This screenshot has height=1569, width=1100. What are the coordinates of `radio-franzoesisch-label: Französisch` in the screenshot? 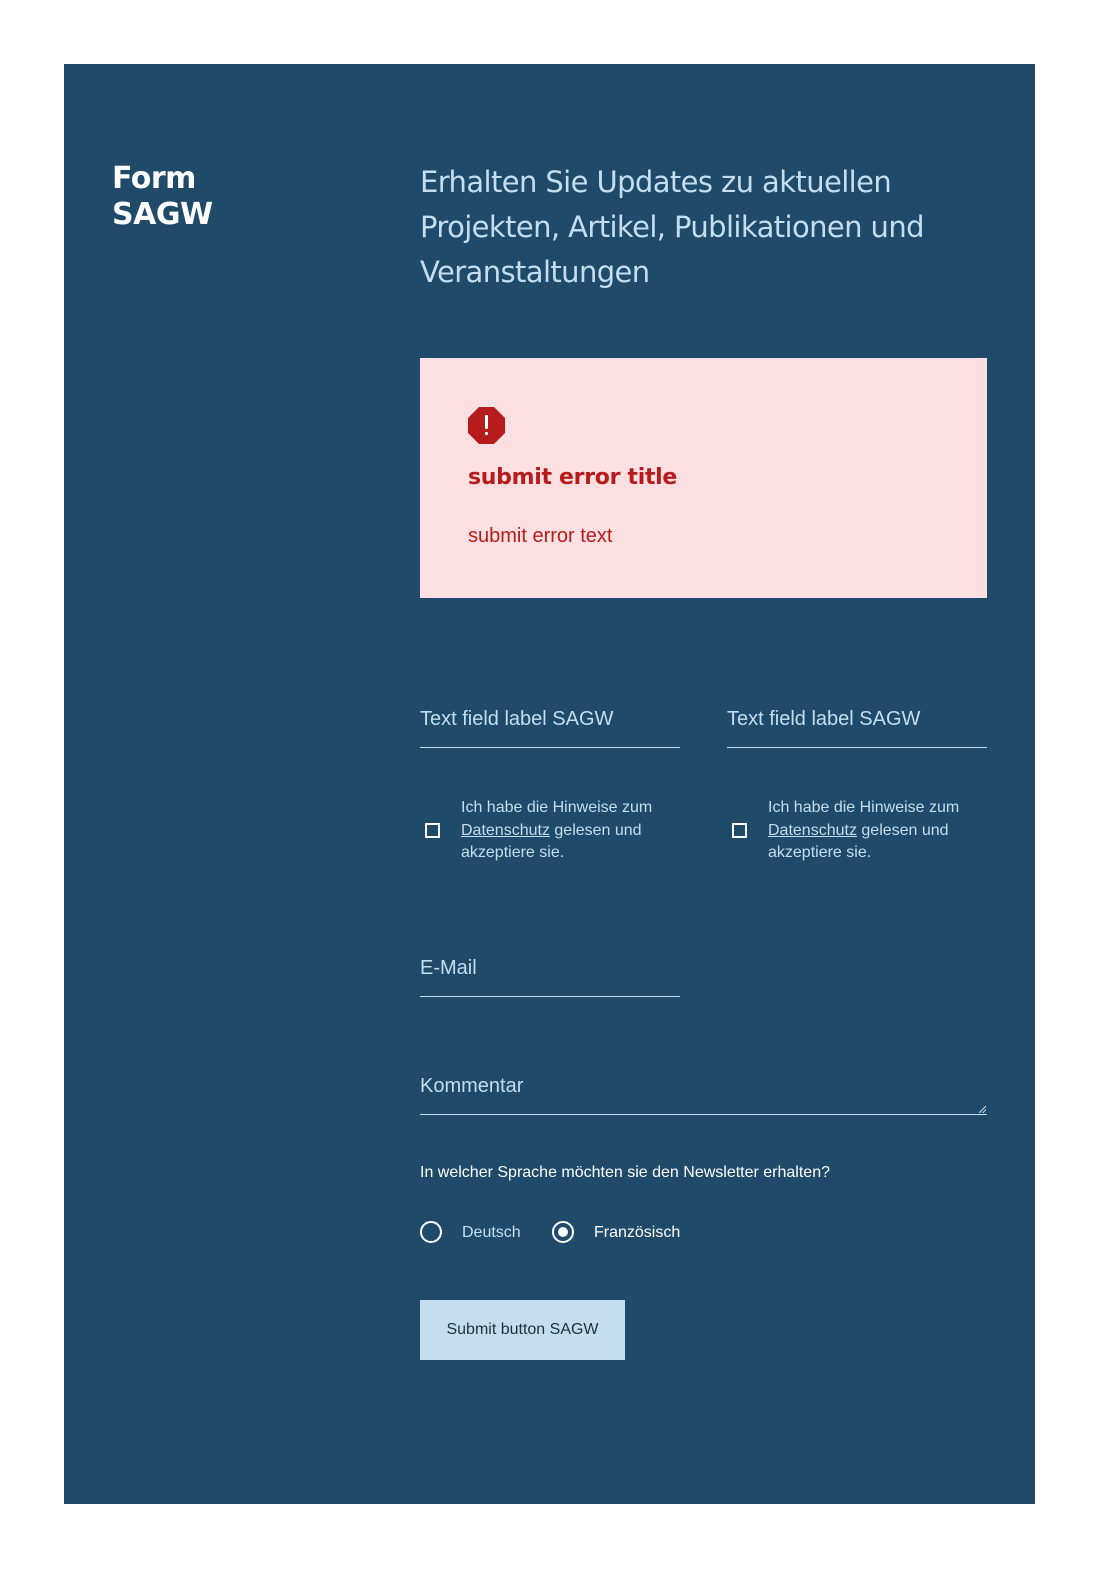 It's located at (637, 1232).